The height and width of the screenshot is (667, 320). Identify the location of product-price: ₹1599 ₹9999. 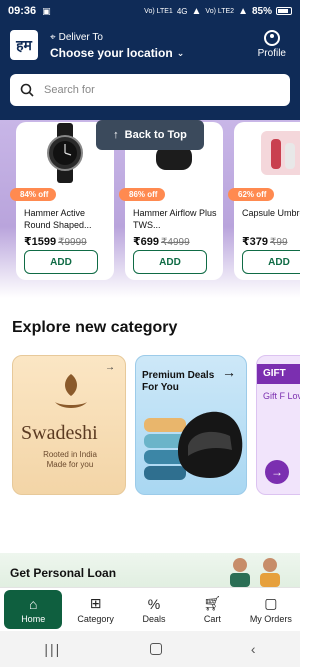
(55, 241).